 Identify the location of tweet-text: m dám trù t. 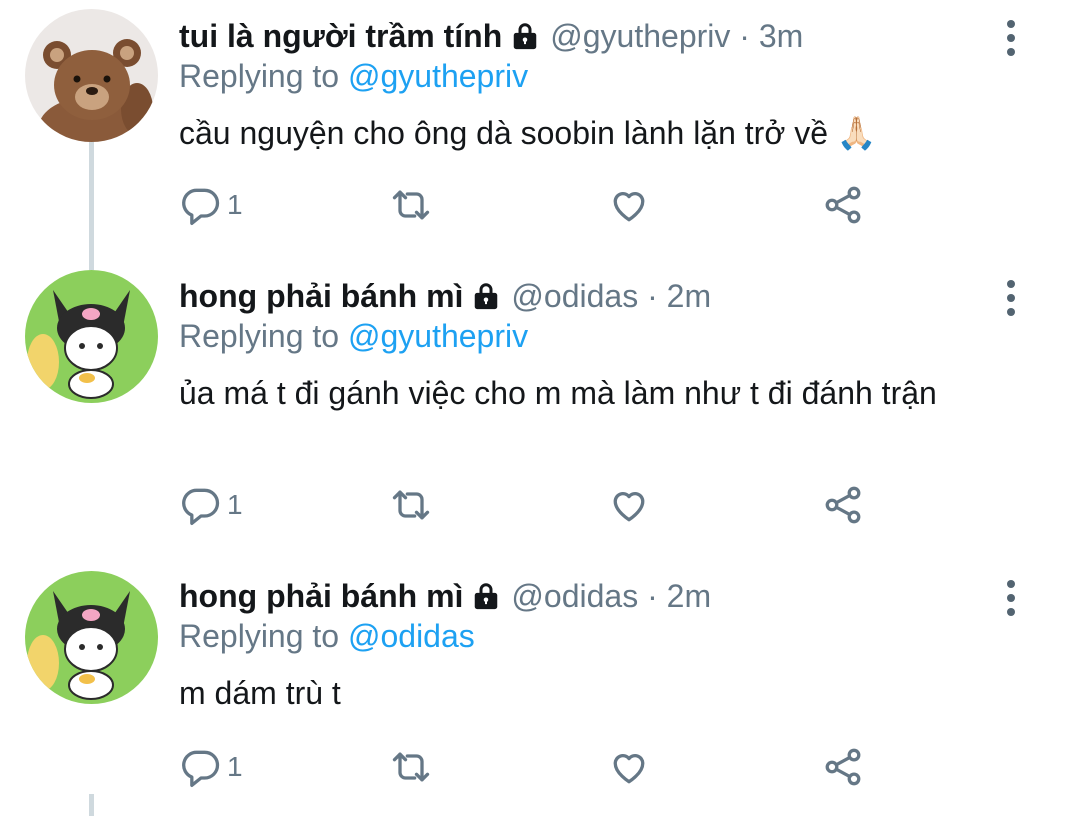
(260, 693).